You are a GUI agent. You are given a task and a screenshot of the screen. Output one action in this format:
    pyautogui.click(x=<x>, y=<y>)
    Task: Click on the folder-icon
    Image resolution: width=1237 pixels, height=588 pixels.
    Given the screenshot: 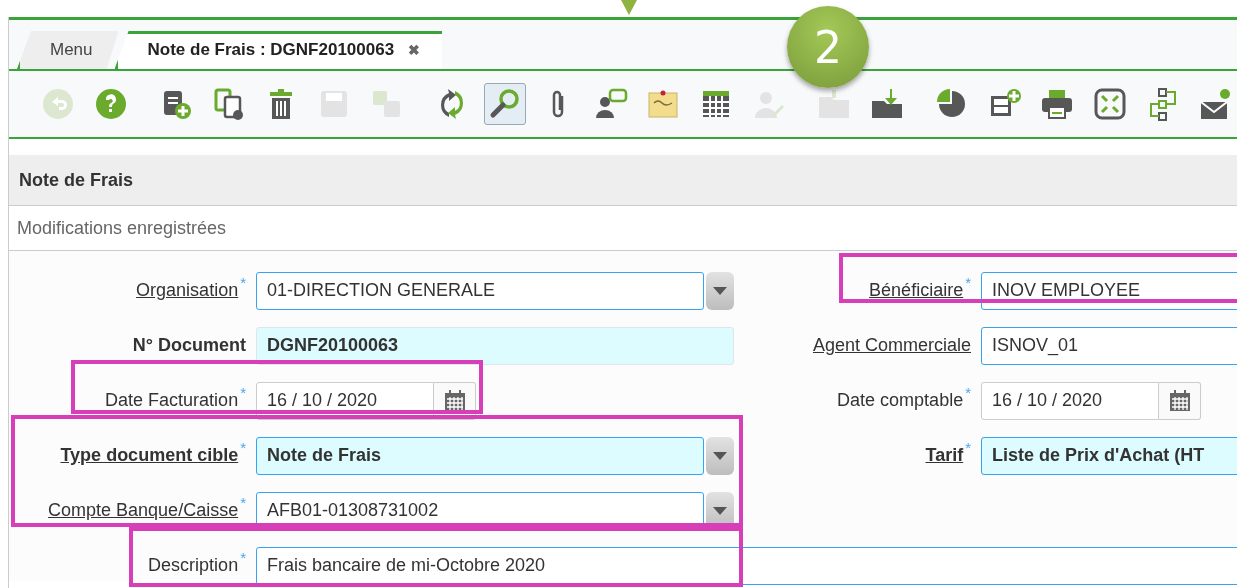 What is the action you would take?
    pyautogui.click(x=833, y=104)
    